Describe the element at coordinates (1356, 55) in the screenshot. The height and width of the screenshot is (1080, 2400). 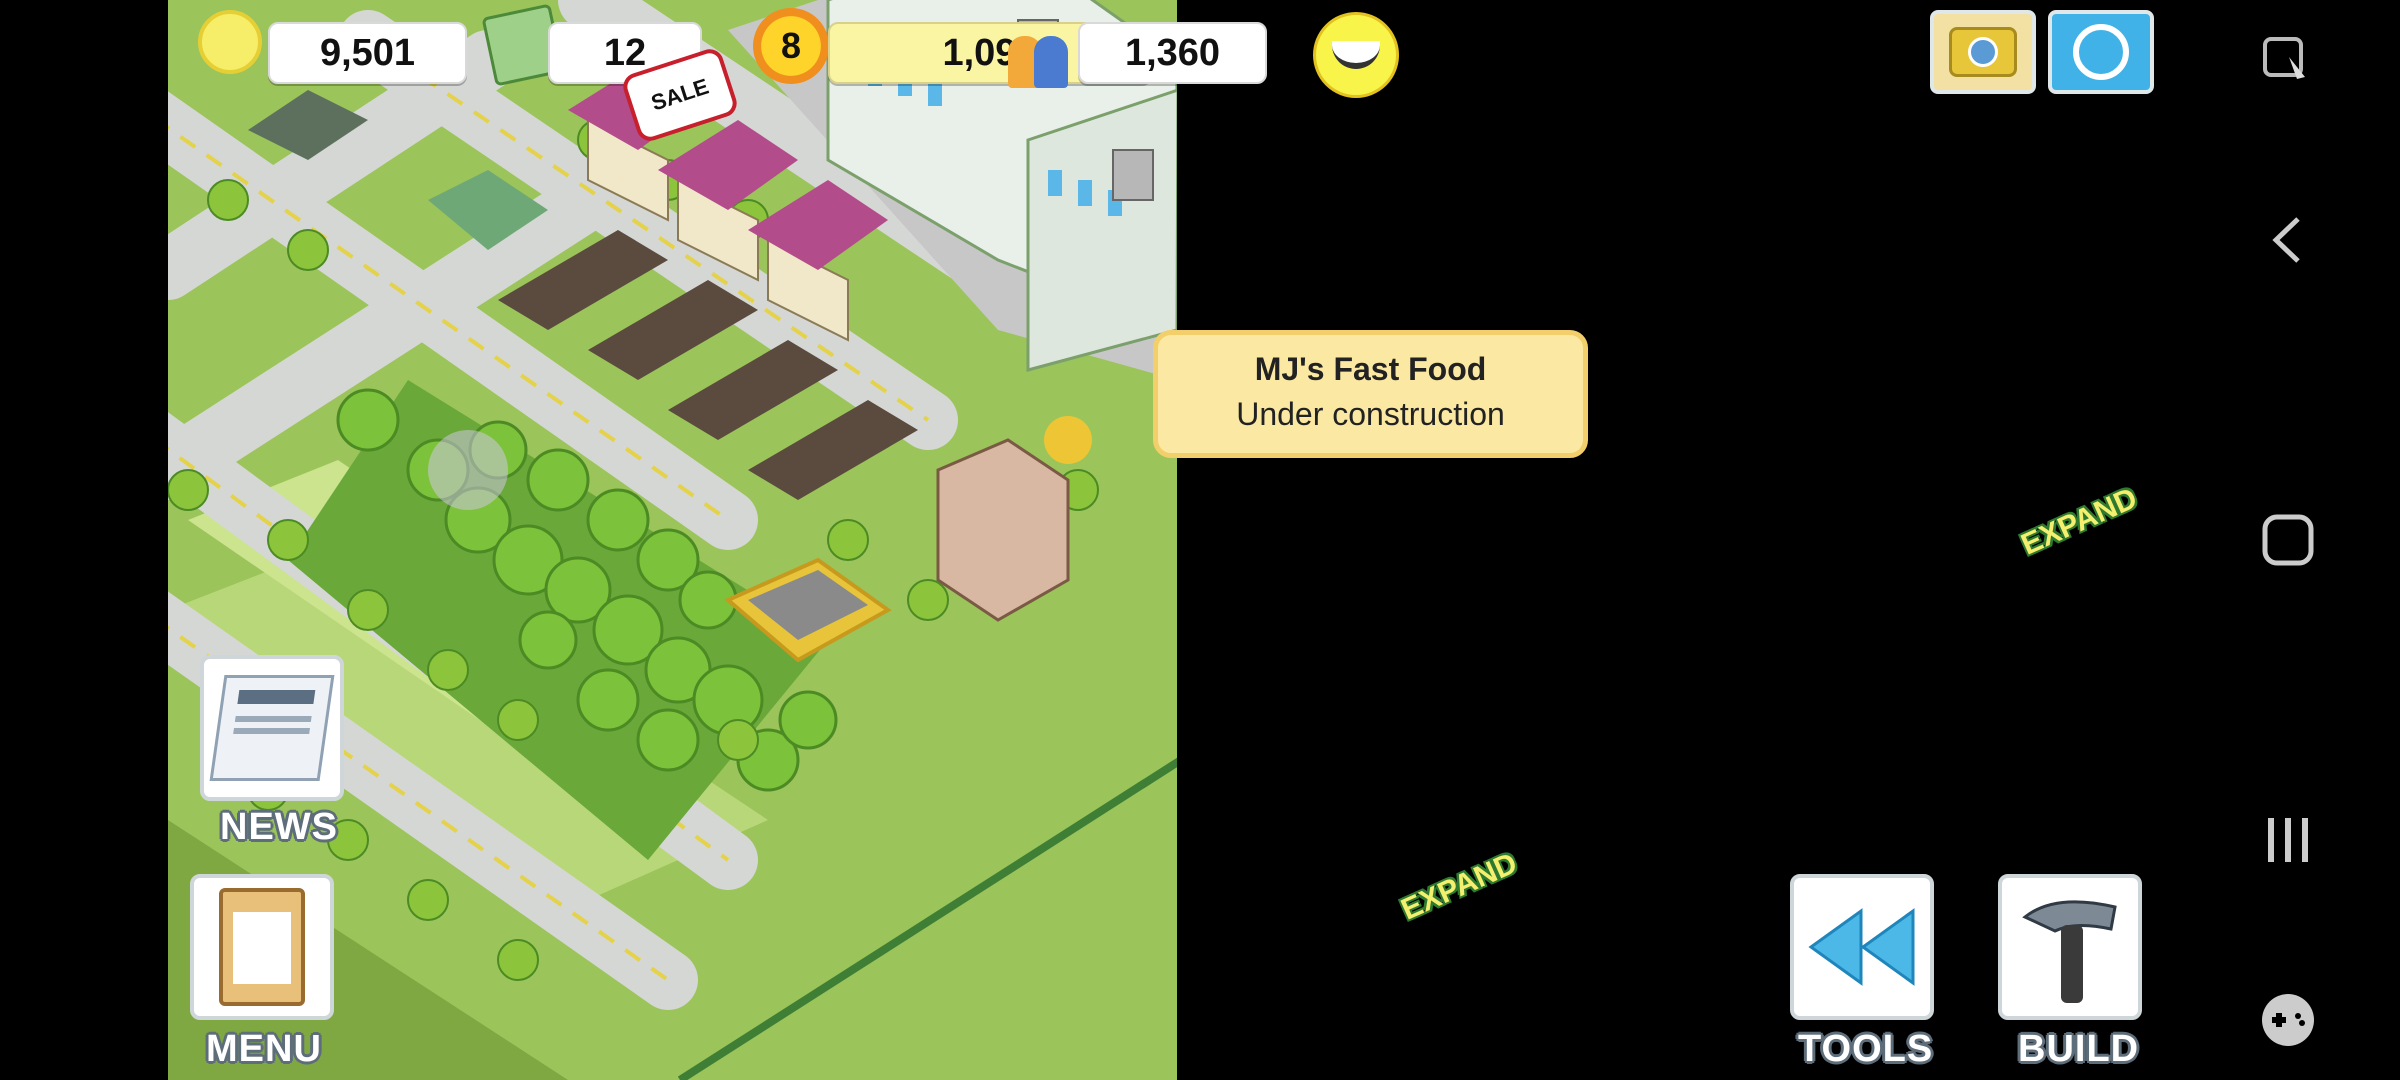
I see `happiness-smiley-icon` at that location.